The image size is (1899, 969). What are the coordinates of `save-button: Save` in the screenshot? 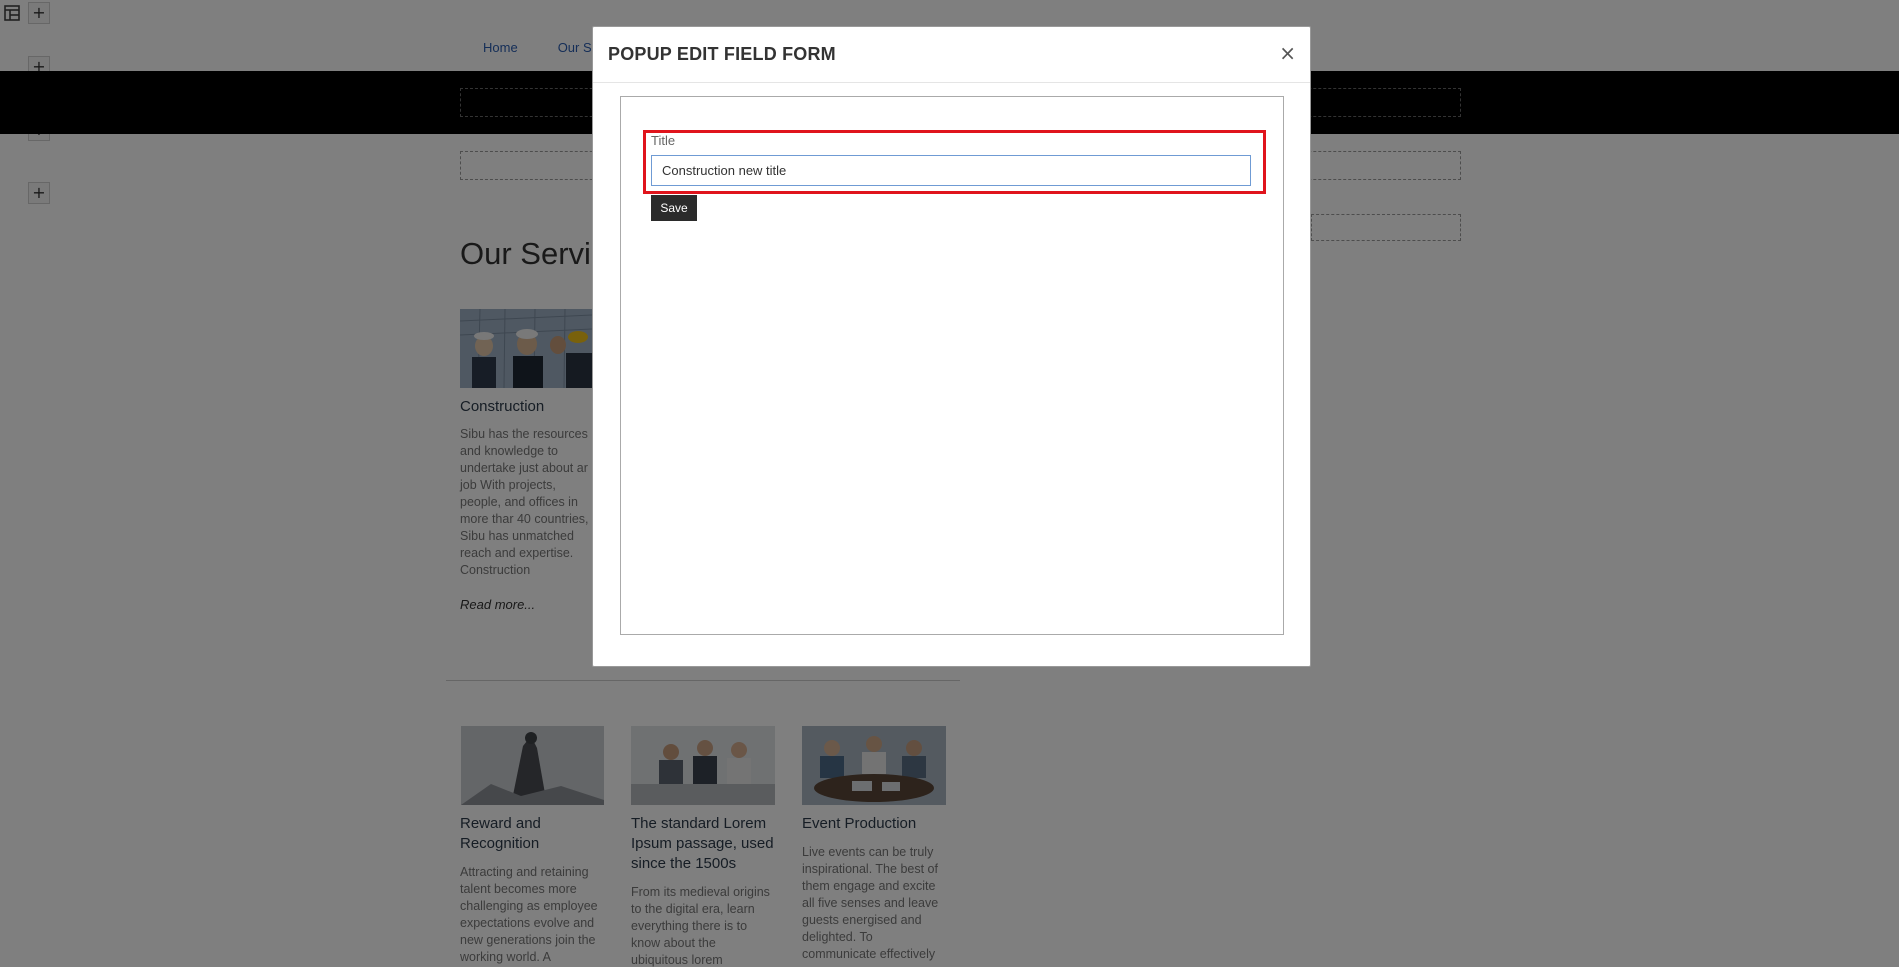 It's located at (674, 208).